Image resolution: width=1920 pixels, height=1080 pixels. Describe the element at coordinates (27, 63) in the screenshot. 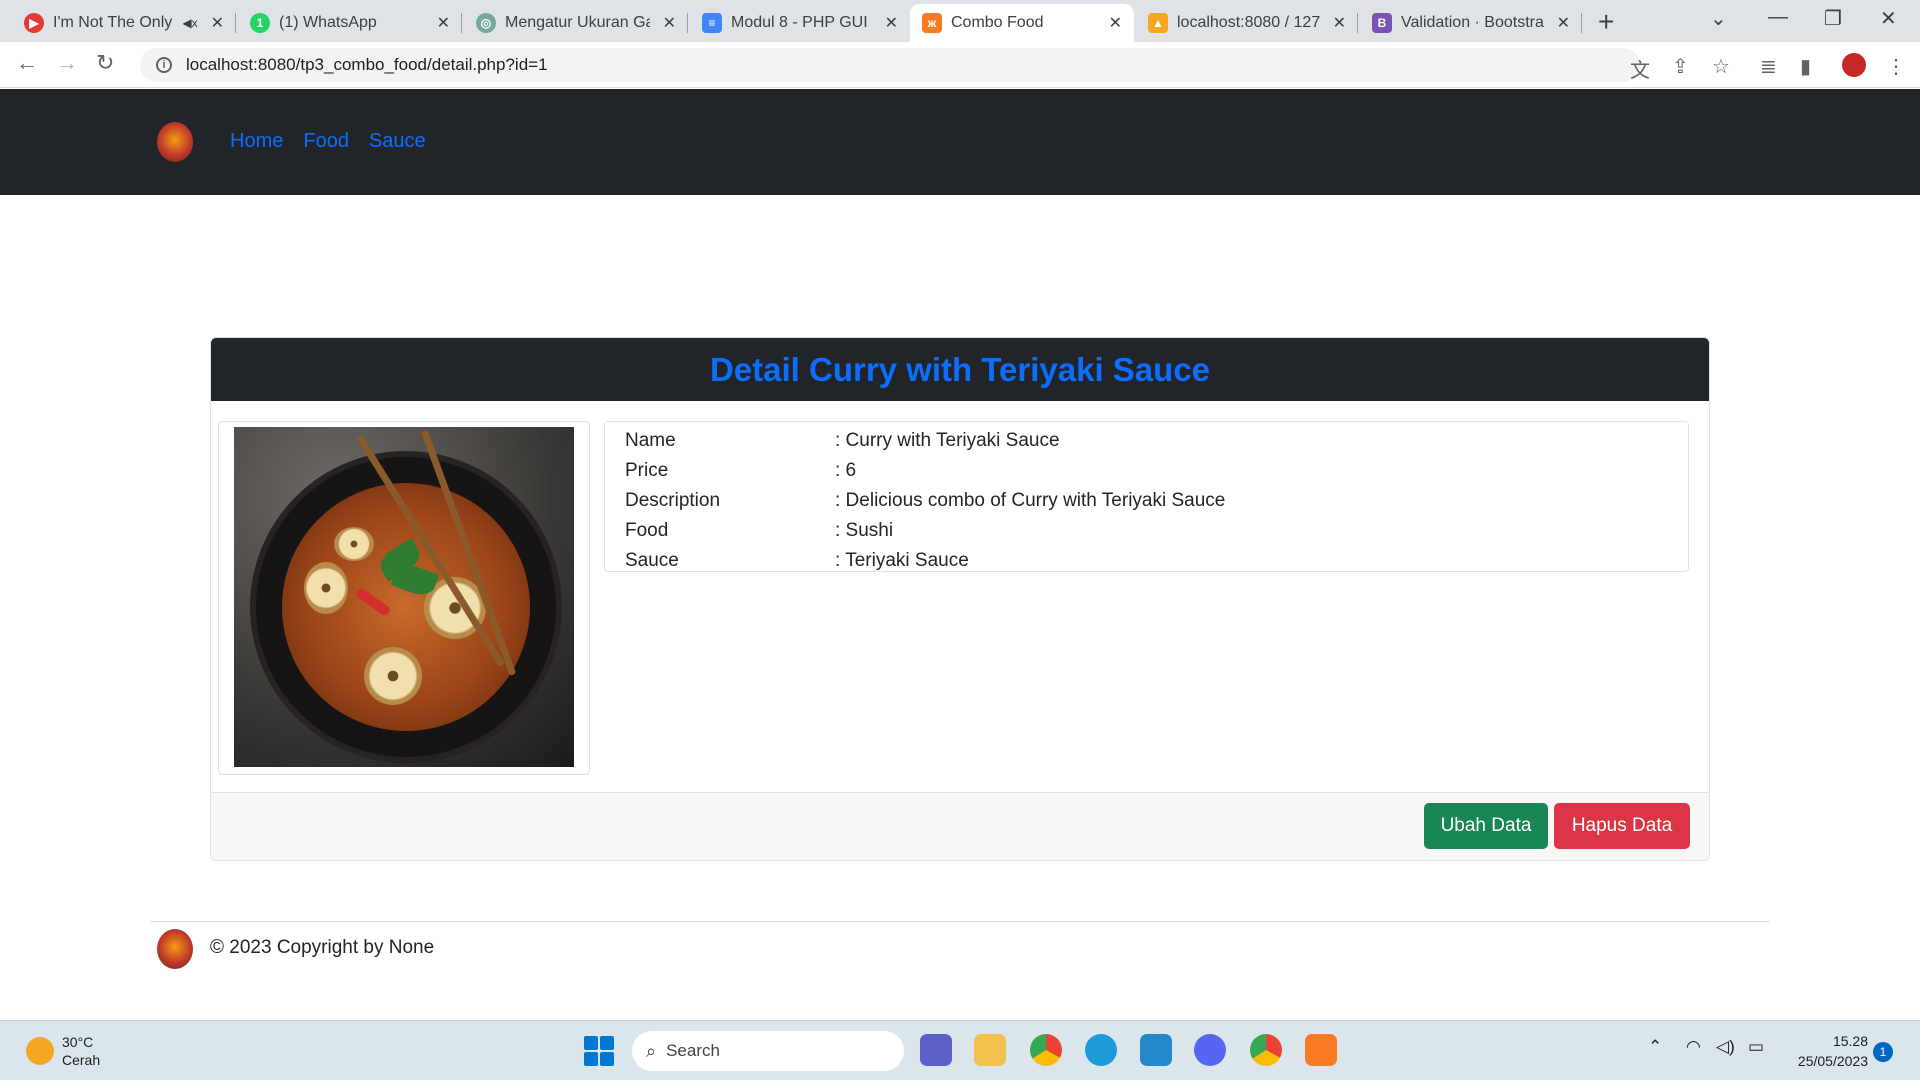

I see `back-icon: ←` at that location.